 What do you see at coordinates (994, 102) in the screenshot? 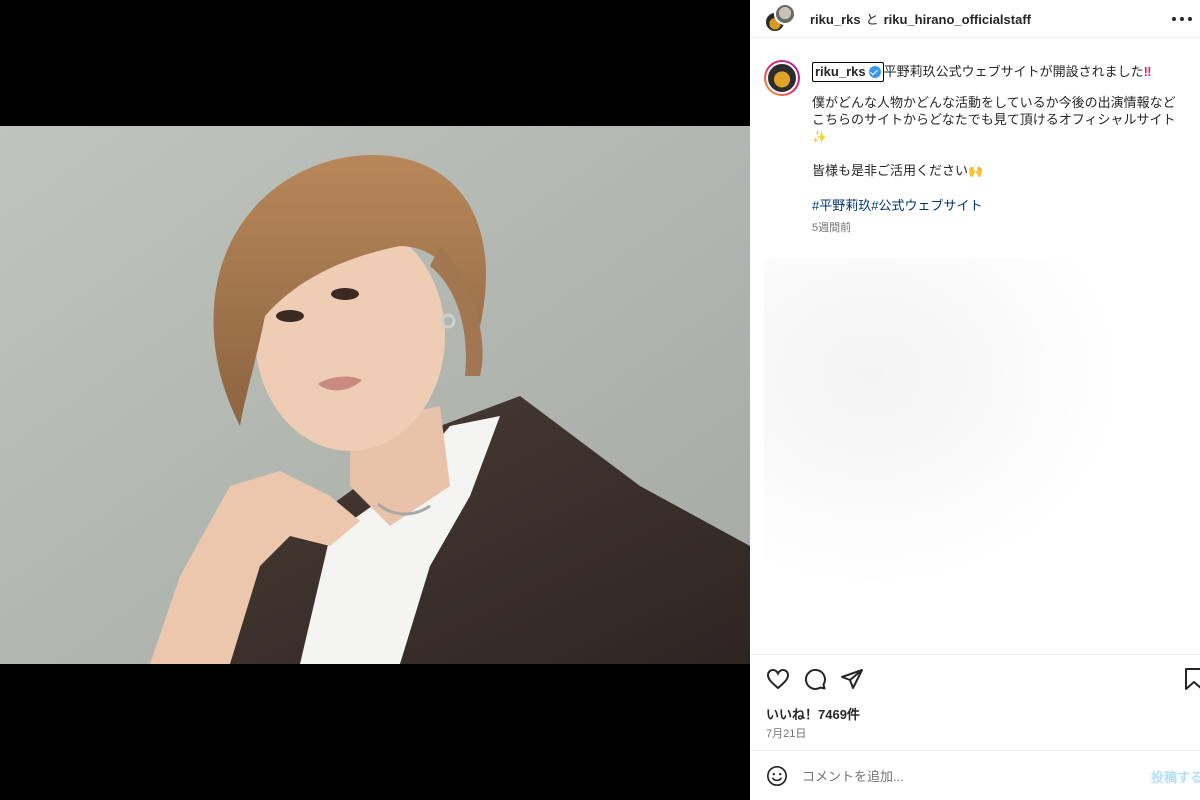
I see `caption-para2-line1: 僕がどんな人物かどんな活動をしているか今後の出演情報など` at bounding box center [994, 102].